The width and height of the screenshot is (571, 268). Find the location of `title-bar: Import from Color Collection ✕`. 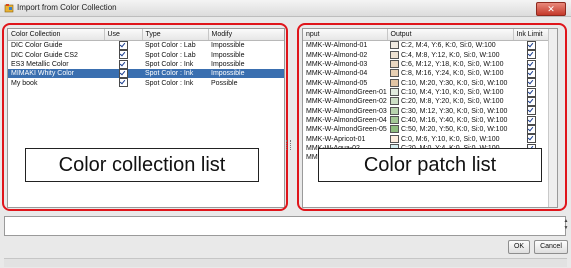

title-bar: Import from Color Collection ✕ is located at coordinates (285, 8).